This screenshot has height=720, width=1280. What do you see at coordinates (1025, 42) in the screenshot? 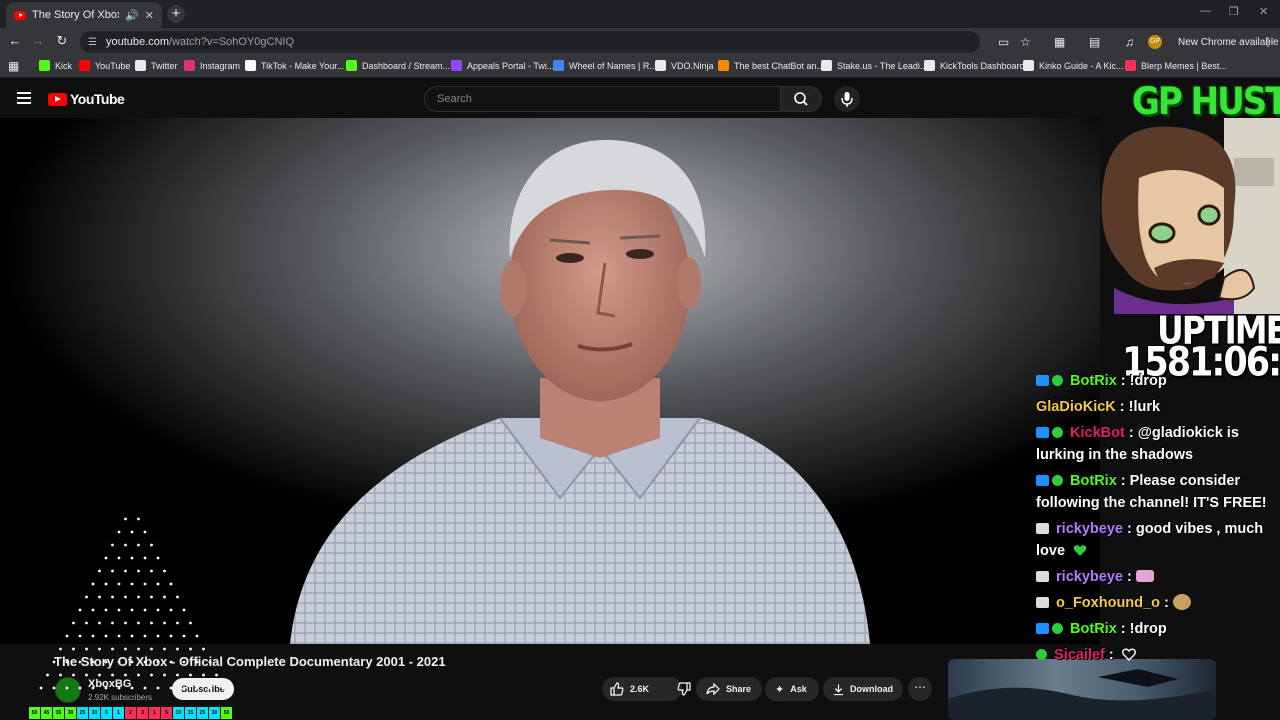
I see `bookmark-star-icon: ☆` at bounding box center [1025, 42].